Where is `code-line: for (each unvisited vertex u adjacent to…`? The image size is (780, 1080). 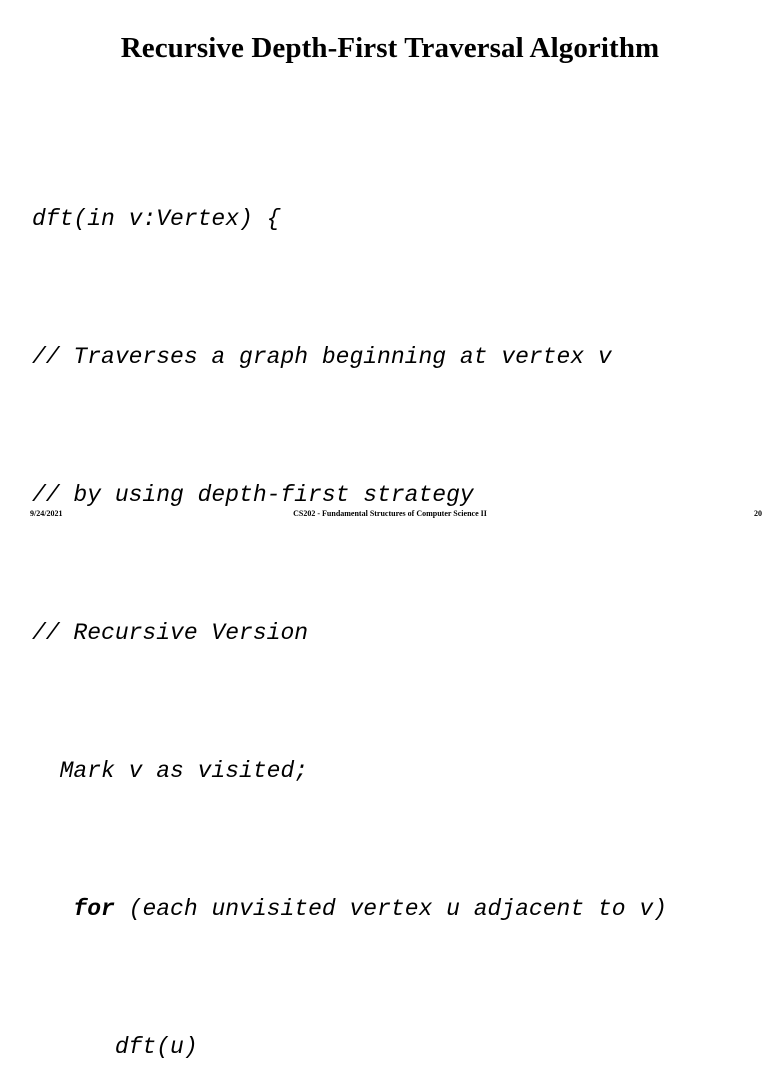
code-line: for (each unvisited vertex u adjacent to… is located at coordinates (390, 909).